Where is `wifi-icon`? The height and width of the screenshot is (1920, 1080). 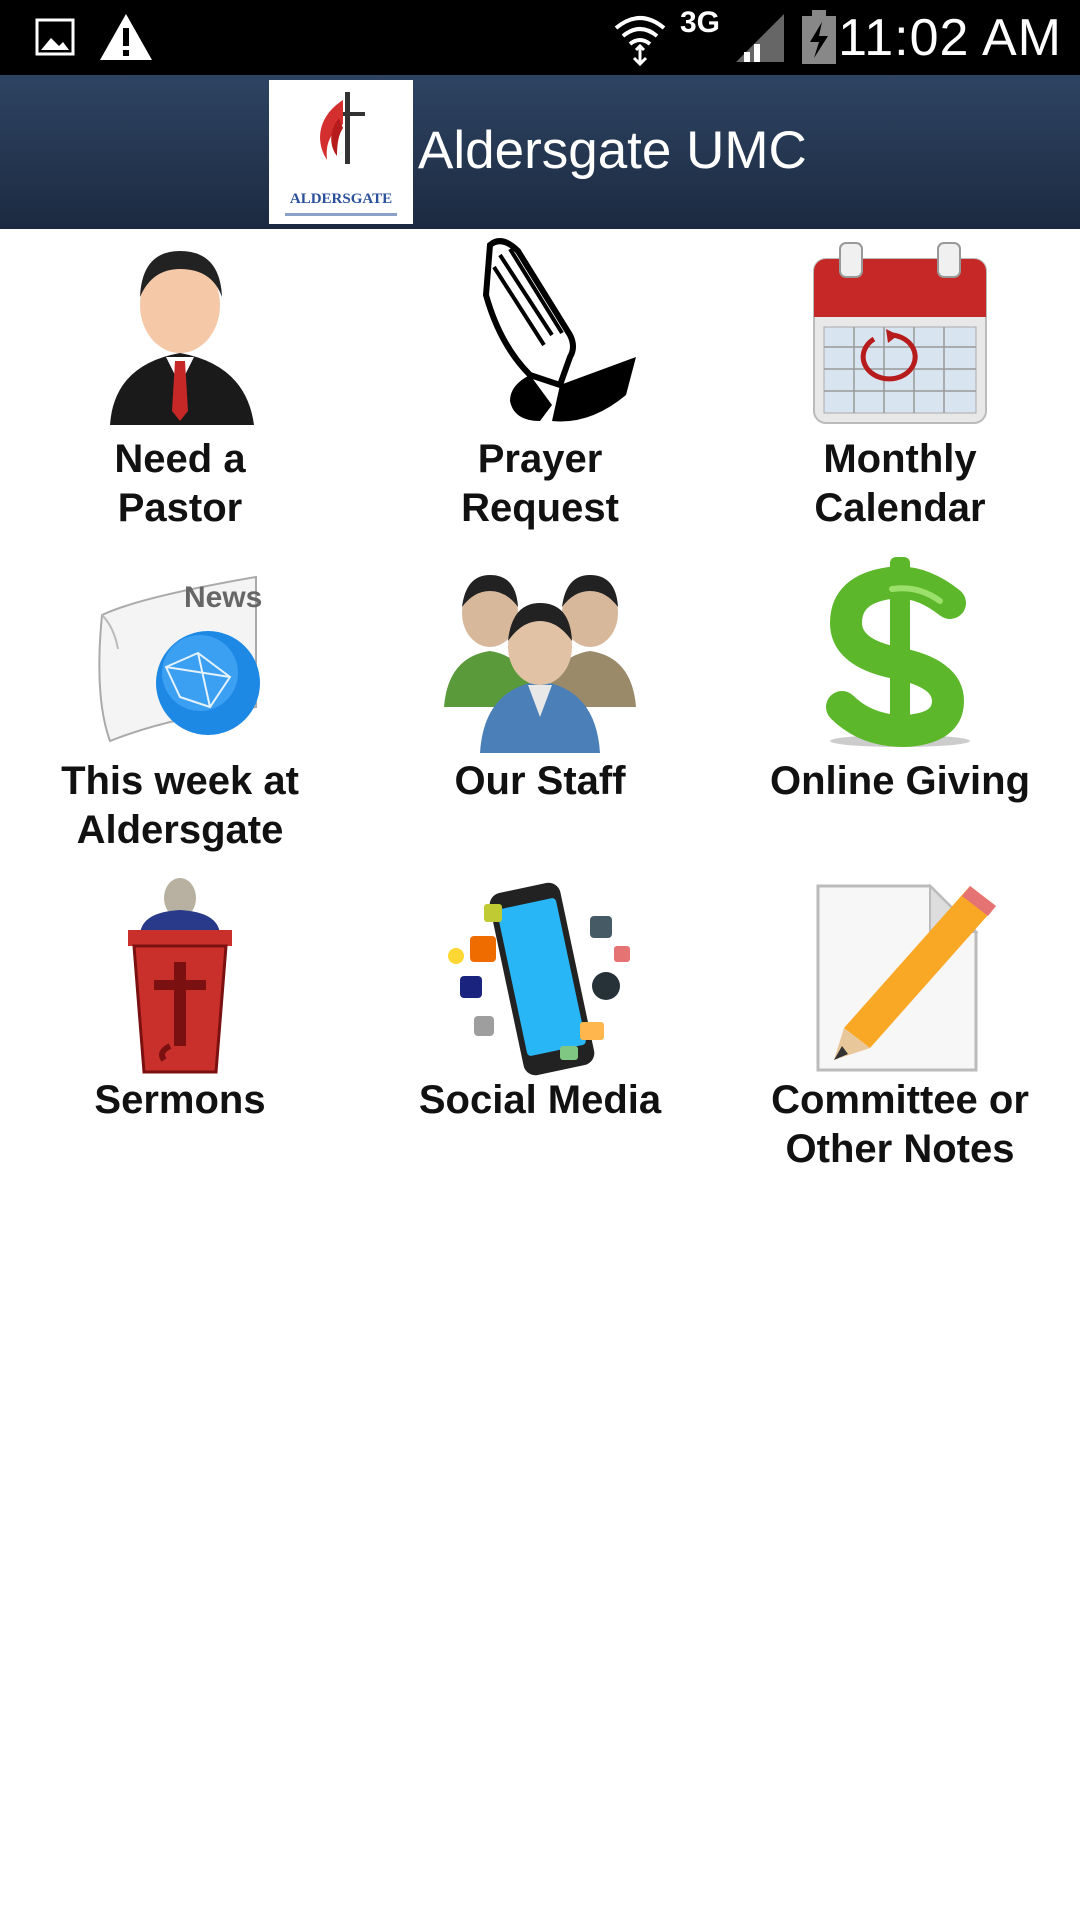
wifi-icon is located at coordinates (640, 41).